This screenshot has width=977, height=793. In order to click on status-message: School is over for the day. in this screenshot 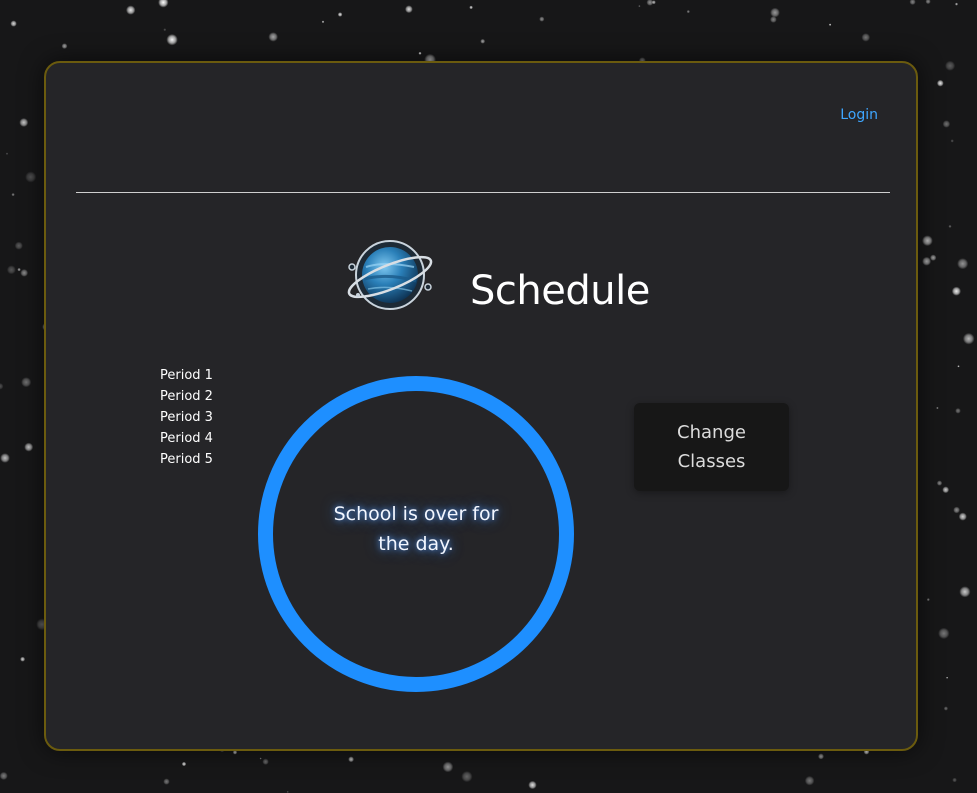, I will do `click(416, 529)`.